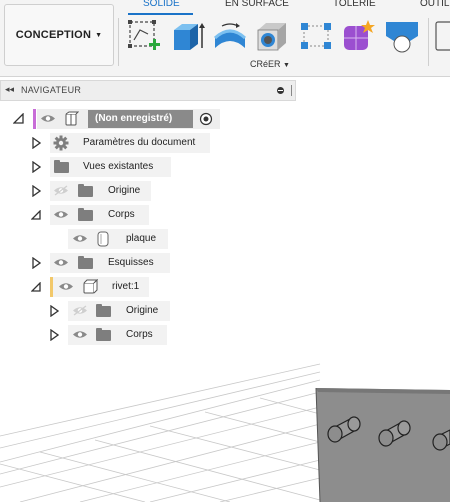 This screenshot has width=450, height=502. What do you see at coordinates (257, 4) in the screenshot?
I see `tab-en-surface: EN SURFACE` at bounding box center [257, 4].